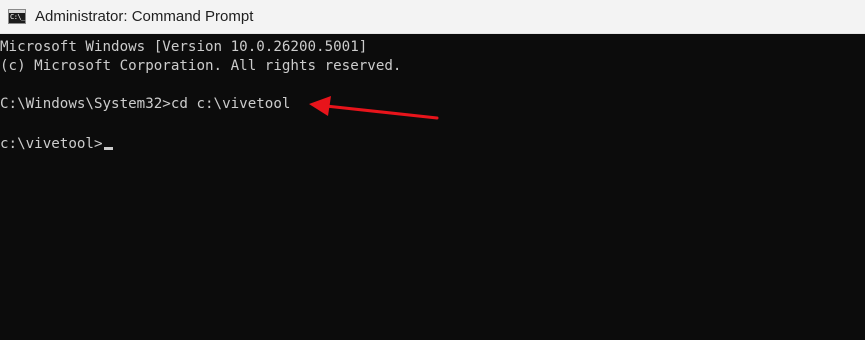 The width and height of the screenshot is (865, 340). What do you see at coordinates (108, 148) in the screenshot?
I see `text-cursor` at bounding box center [108, 148].